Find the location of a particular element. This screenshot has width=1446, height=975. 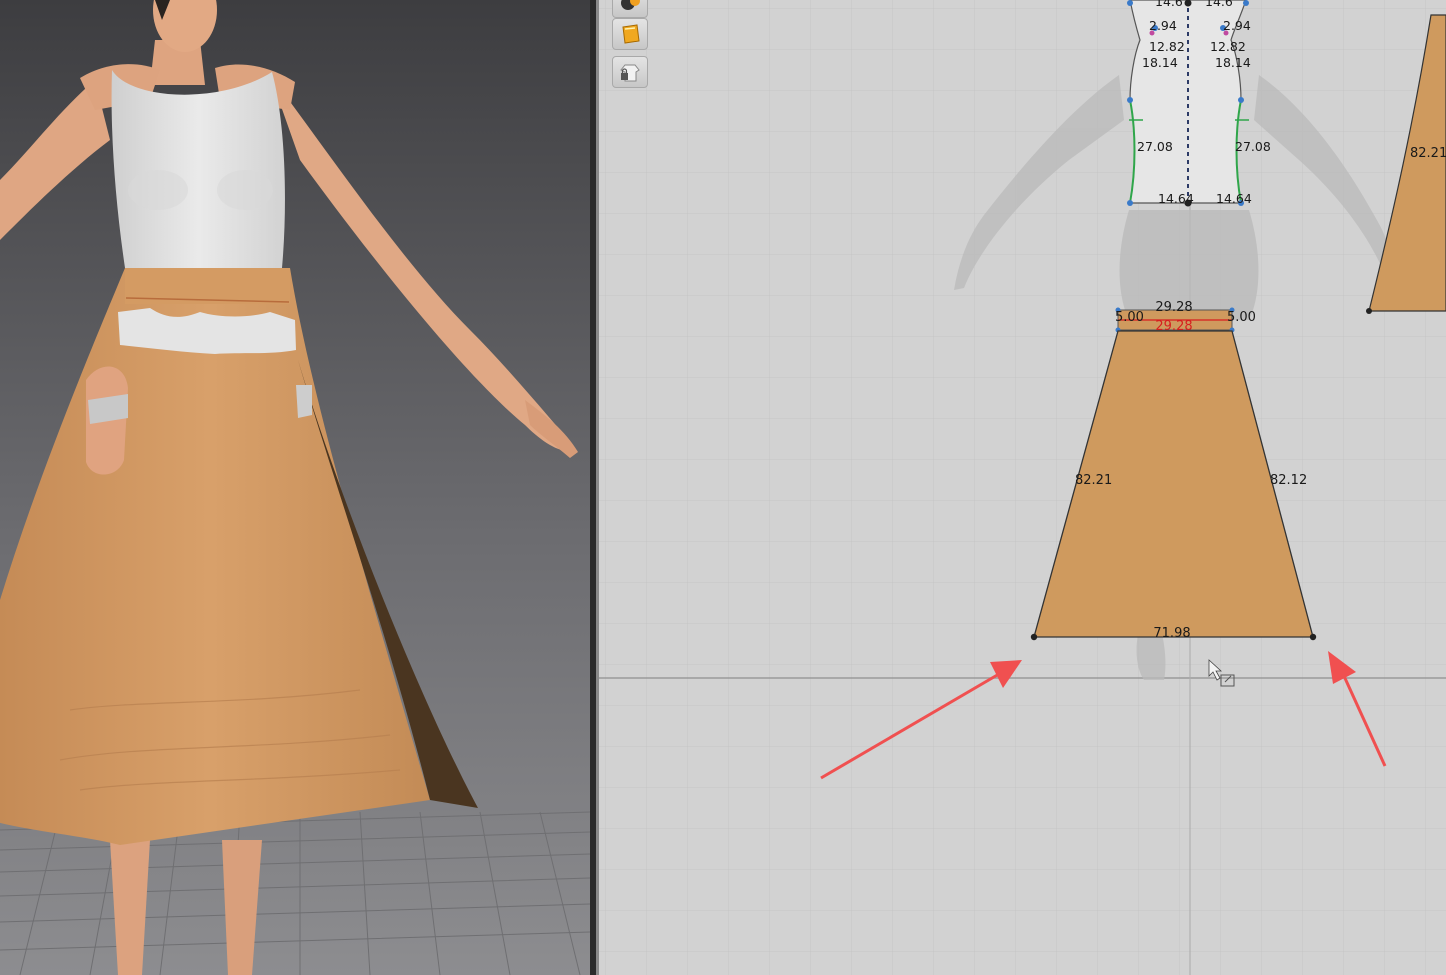

bodice-measure-neck-right: 2.94 is located at coordinates (1237, 25).